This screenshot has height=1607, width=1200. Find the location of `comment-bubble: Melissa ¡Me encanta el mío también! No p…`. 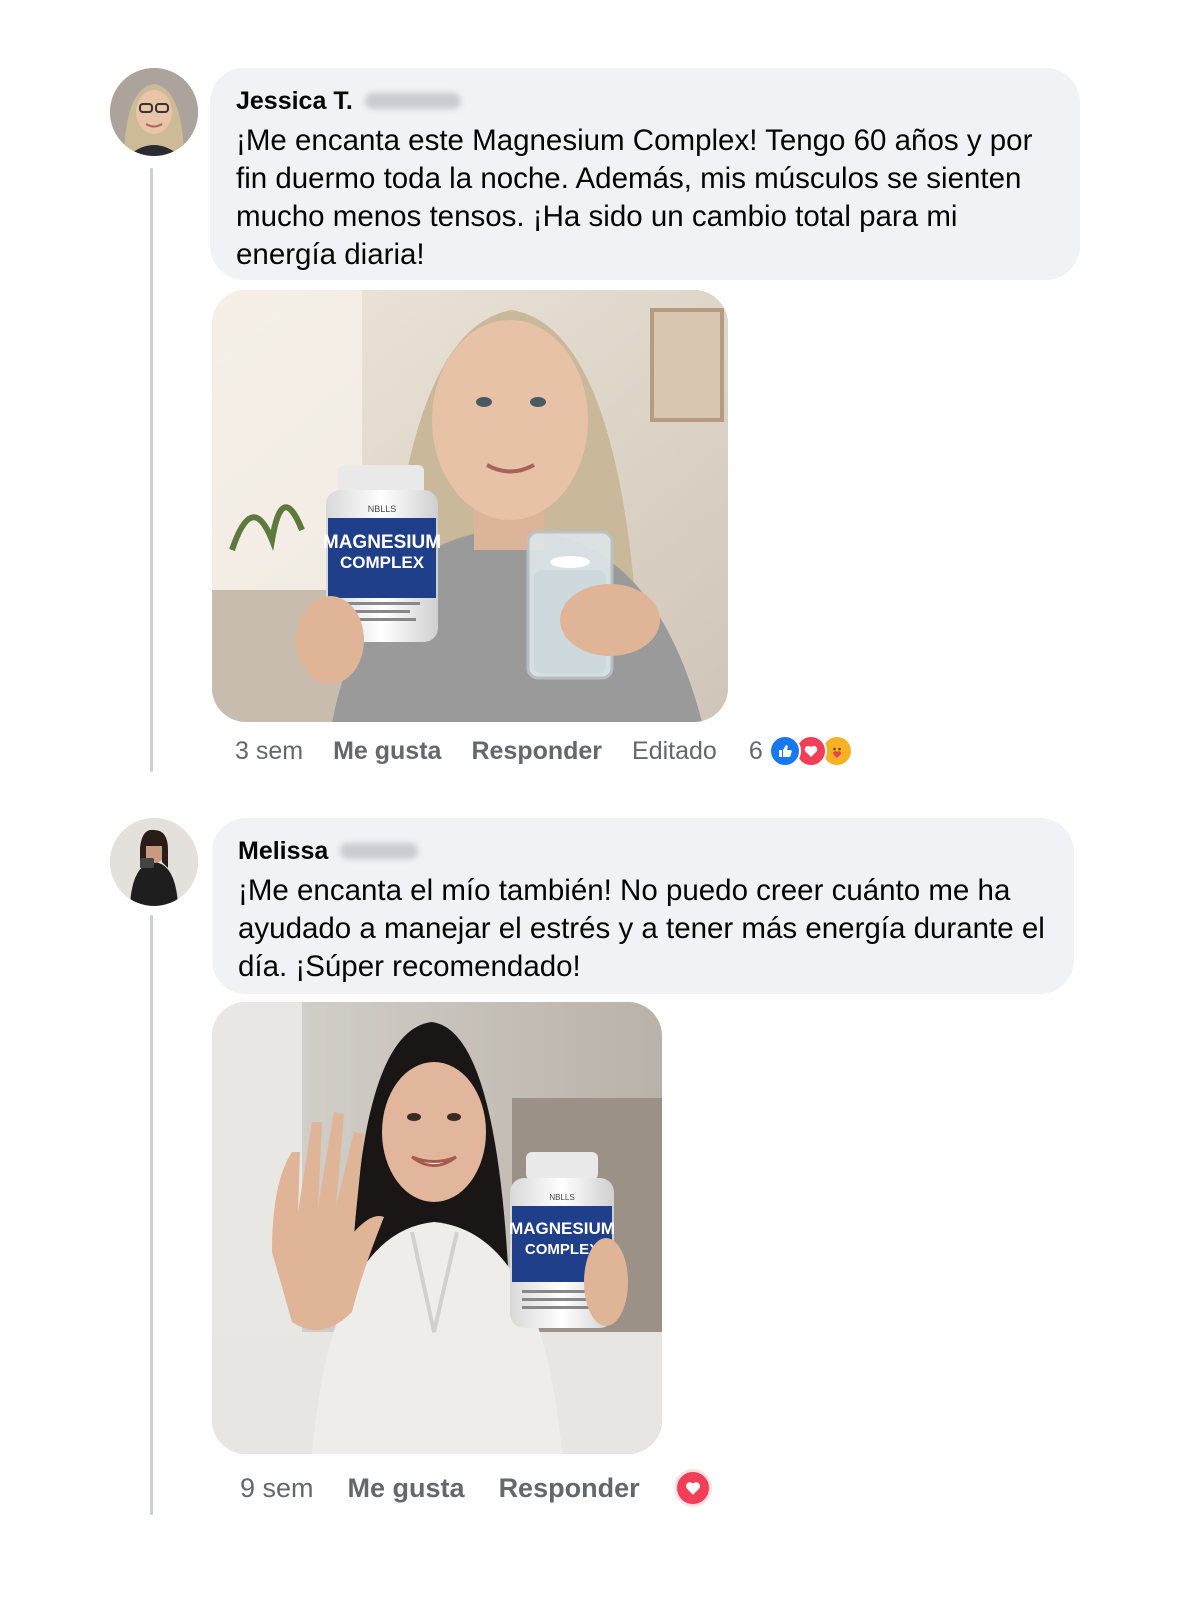

comment-bubble: Melissa ¡Me encanta el mío también! No p… is located at coordinates (643, 906).